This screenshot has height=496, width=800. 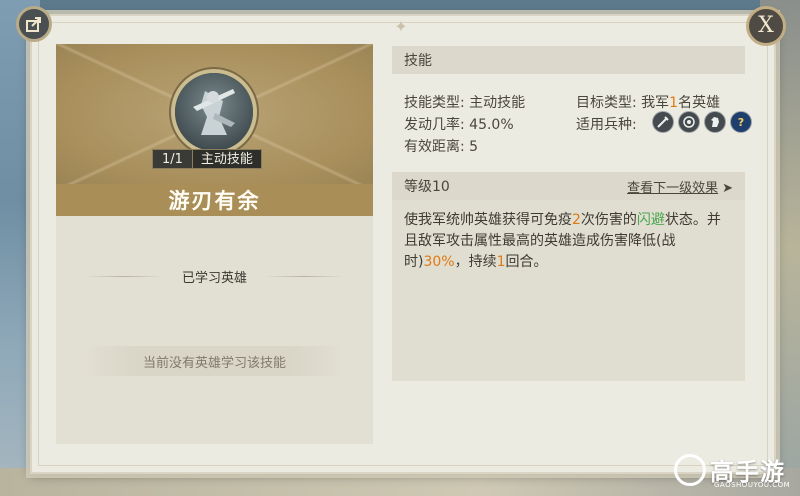 What do you see at coordinates (497, 103) in the screenshot?
I see `skill-type-value: 主动技能` at bounding box center [497, 103].